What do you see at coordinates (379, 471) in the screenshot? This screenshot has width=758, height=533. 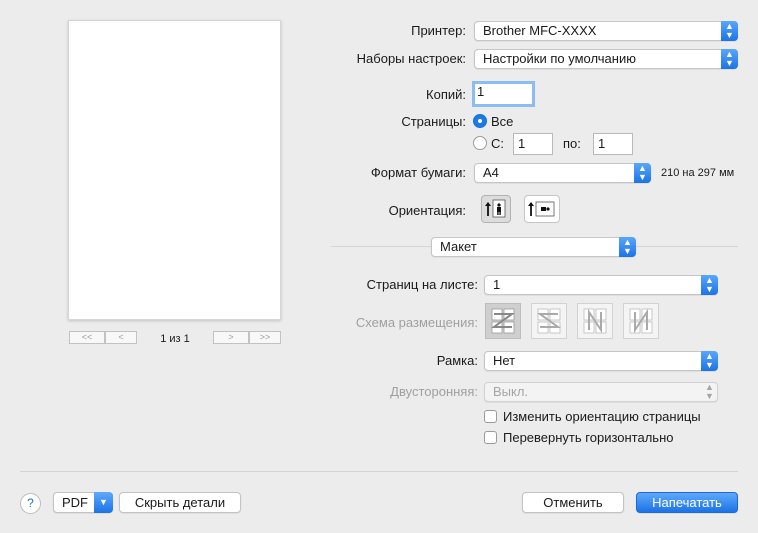 I see `bottom-separator` at bounding box center [379, 471].